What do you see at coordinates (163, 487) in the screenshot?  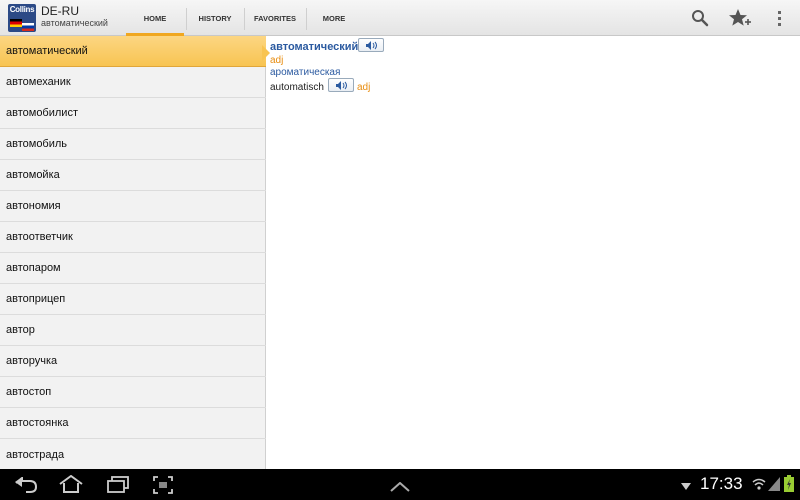 I see `screenshot-icon` at bounding box center [163, 487].